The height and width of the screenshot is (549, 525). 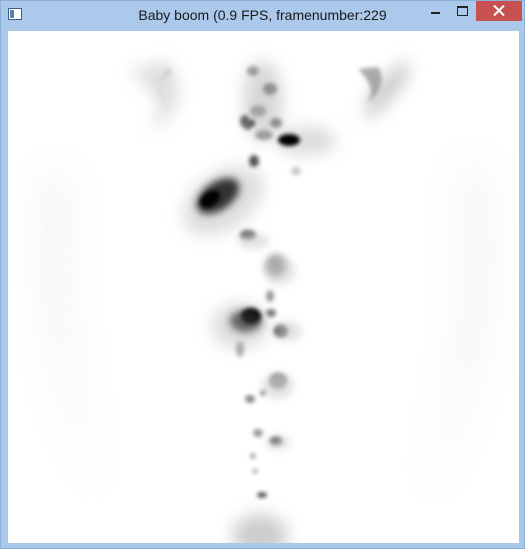 What do you see at coordinates (434, 11) in the screenshot?
I see `minimize-button` at bounding box center [434, 11].